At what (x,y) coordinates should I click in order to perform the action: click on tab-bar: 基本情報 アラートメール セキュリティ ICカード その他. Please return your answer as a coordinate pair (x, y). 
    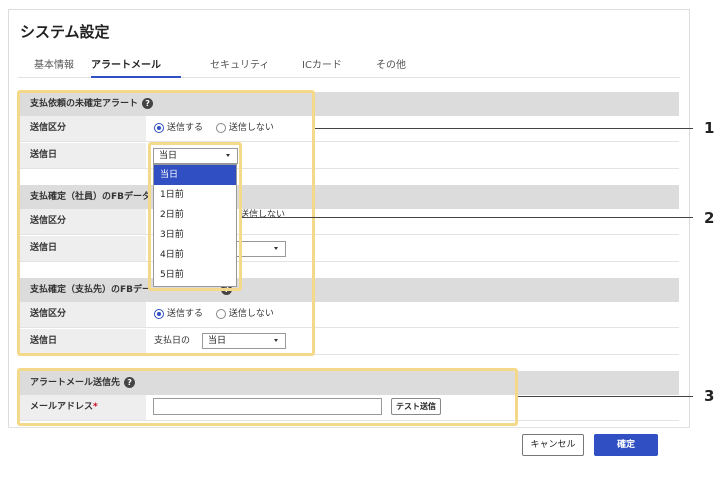
    Looking at the image, I should click on (349, 66).